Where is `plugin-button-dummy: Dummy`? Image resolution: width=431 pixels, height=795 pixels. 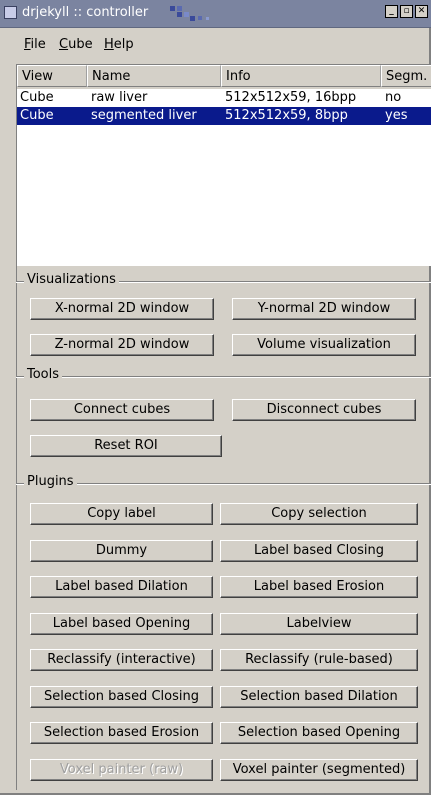 plugin-button-dummy: Dummy is located at coordinates (121, 551).